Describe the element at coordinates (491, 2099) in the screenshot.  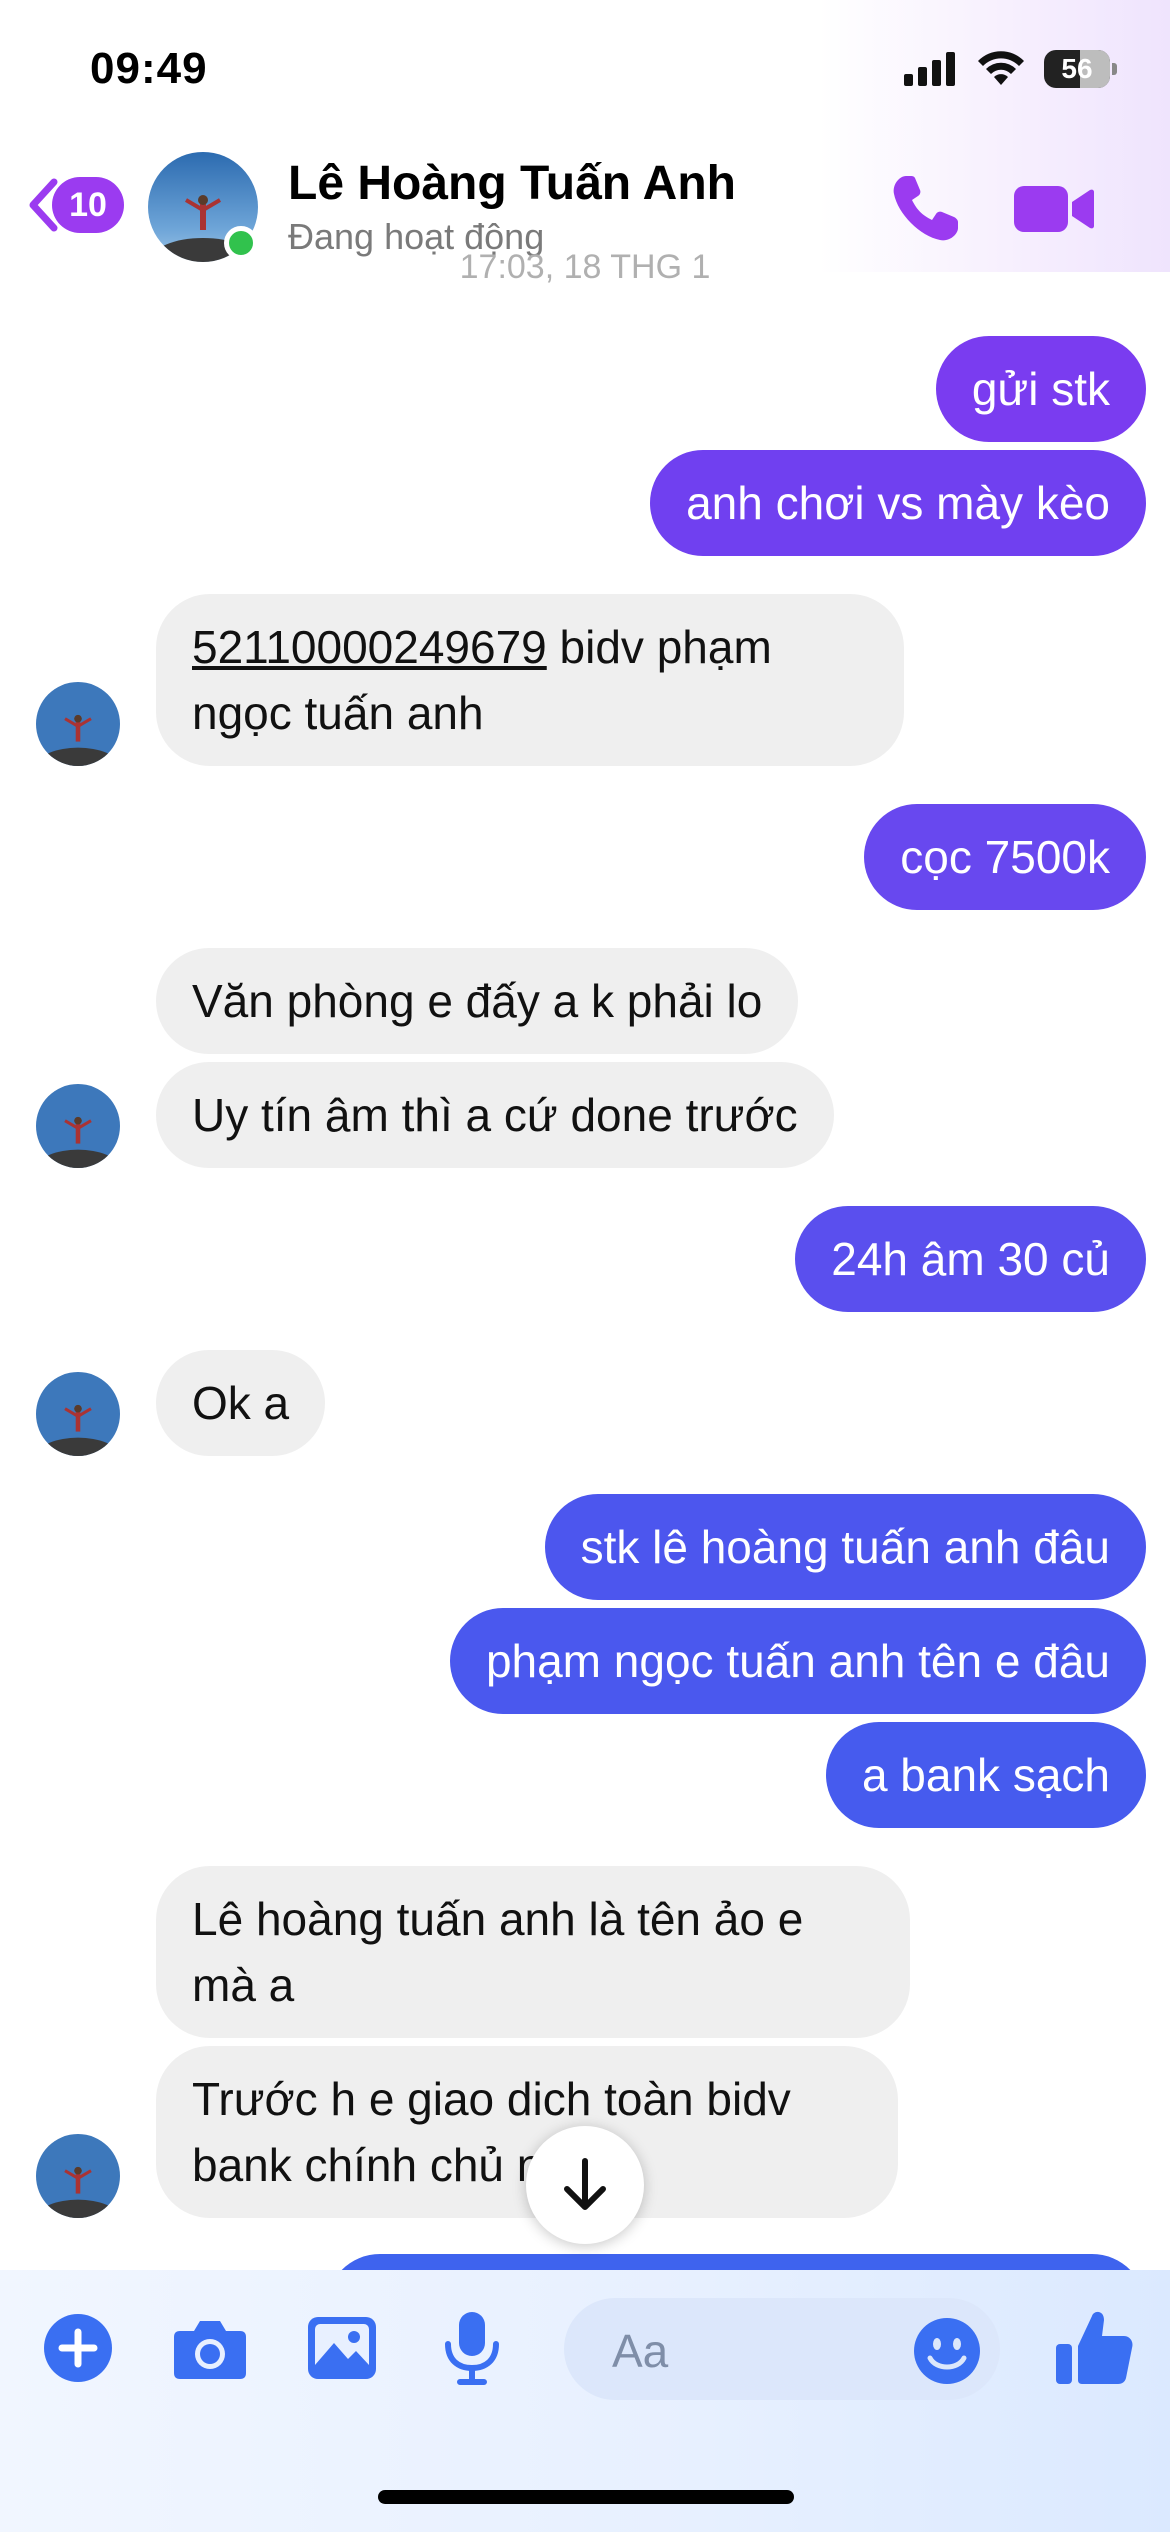
I see `message-line: Trước h e giao dich toàn bidv` at that location.